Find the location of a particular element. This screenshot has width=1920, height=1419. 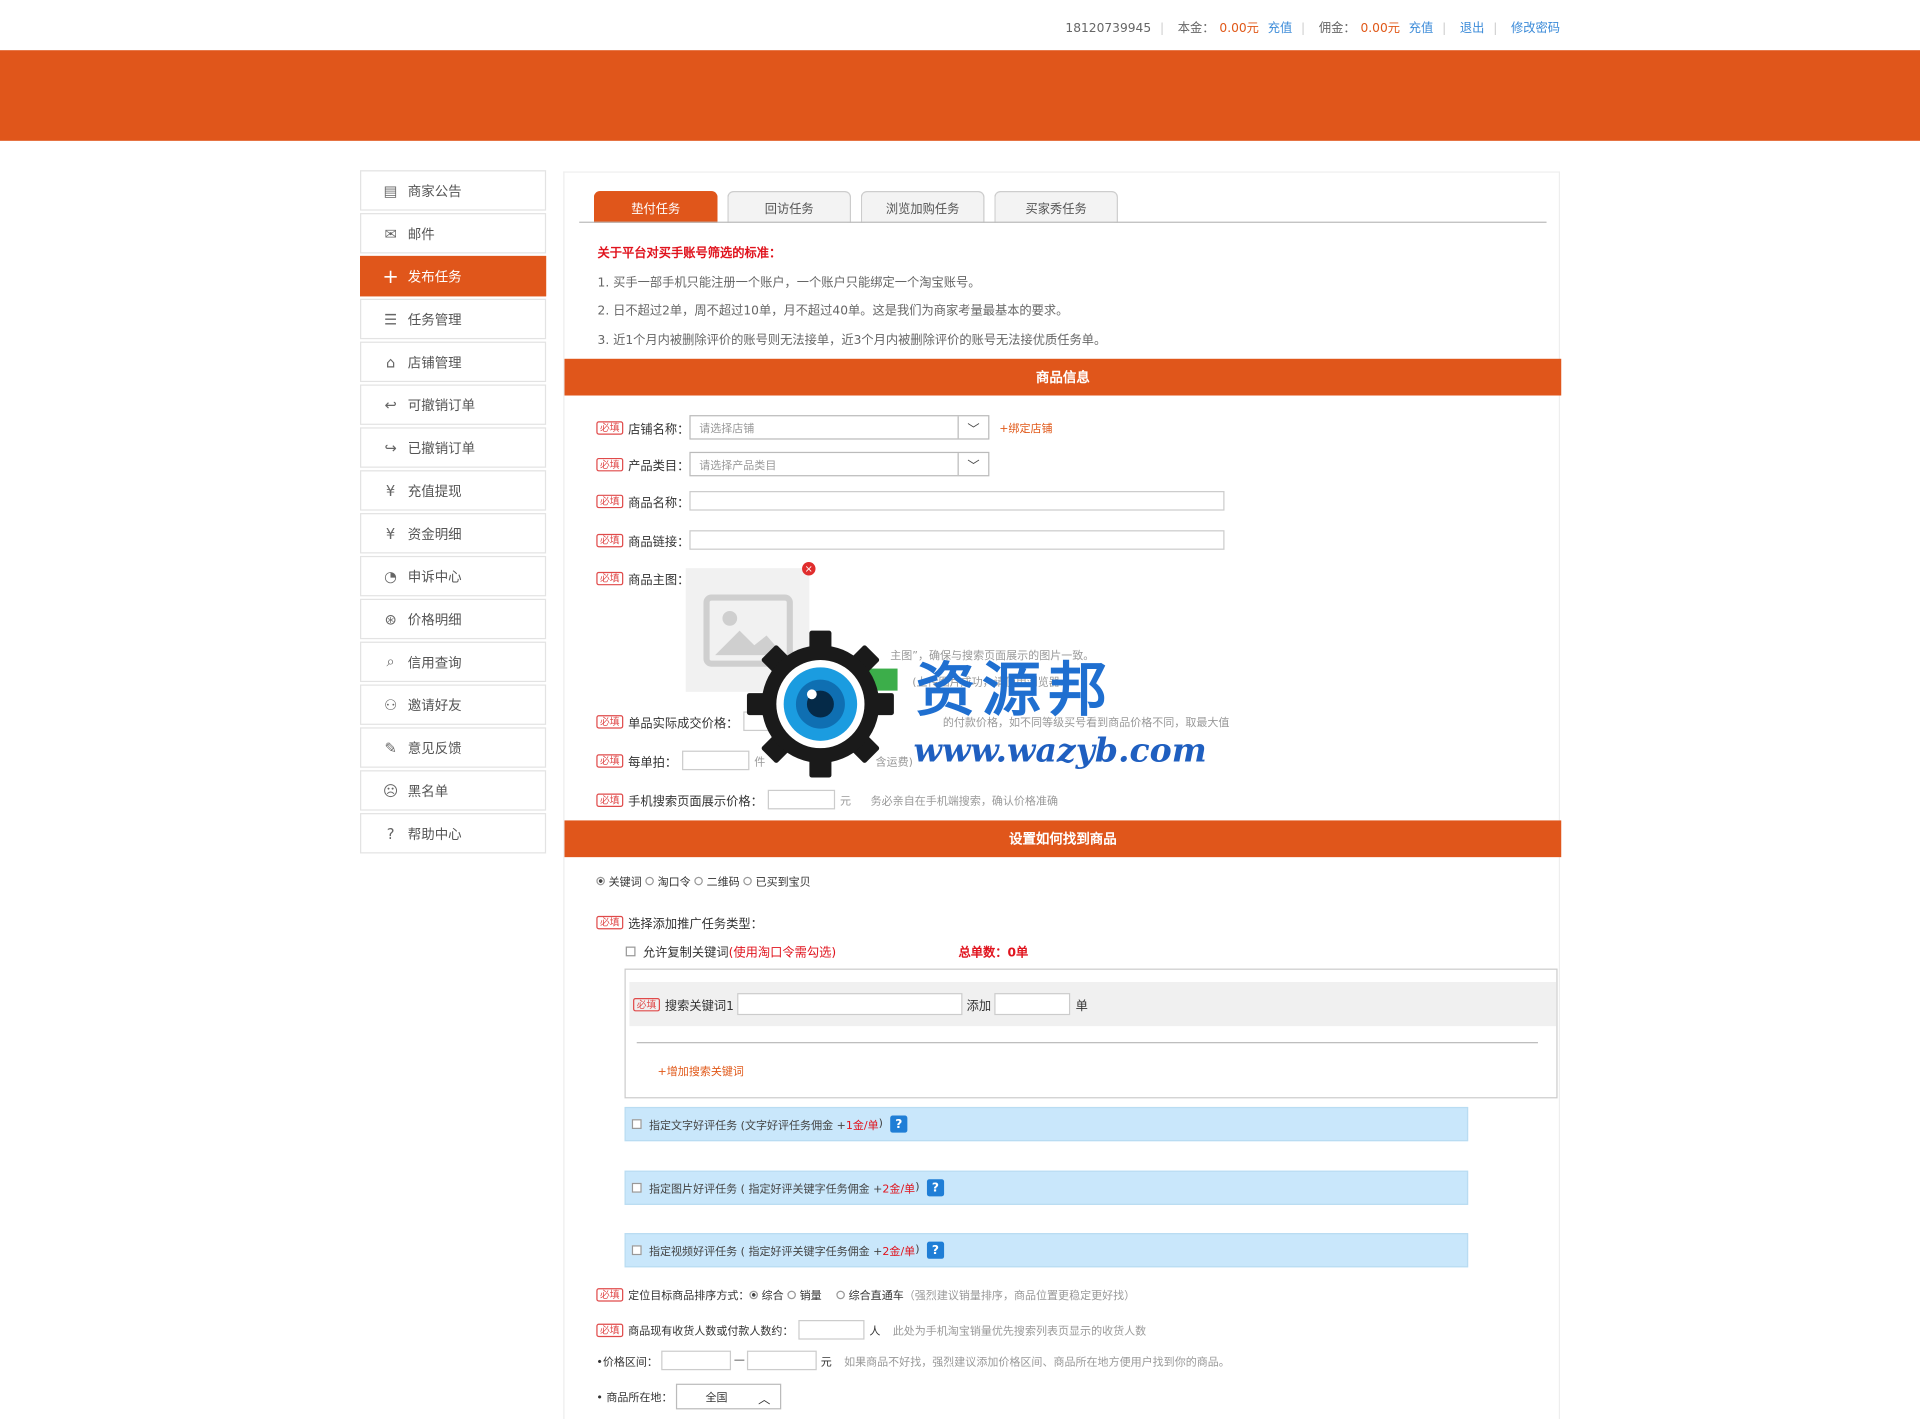

category-row: 必填 产品类目： 请选择产品类目 ﹀ is located at coordinates (793, 464).